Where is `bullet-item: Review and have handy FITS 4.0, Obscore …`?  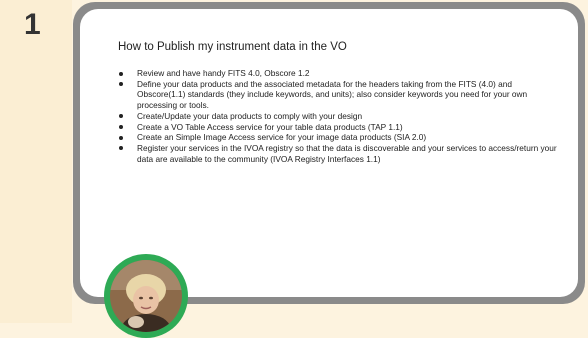
bullet-item: Review and have handy FITS 4.0, Obscore … is located at coordinates (338, 73).